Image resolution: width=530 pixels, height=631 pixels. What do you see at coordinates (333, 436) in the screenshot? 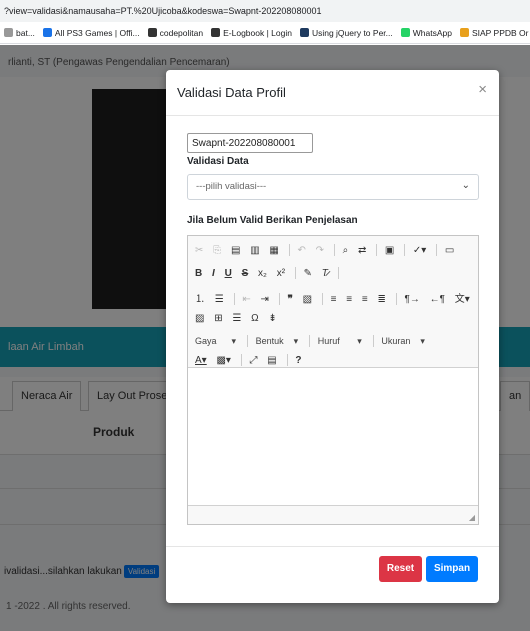
I see `editor-content-area` at bounding box center [333, 436].